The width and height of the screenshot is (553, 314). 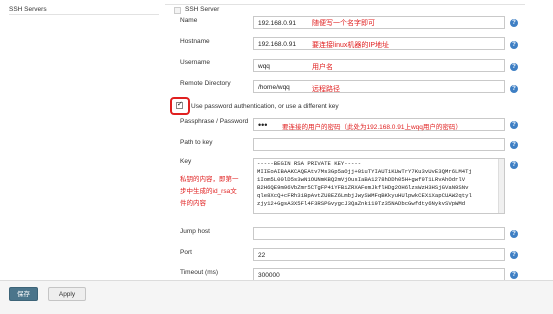 I want to click on save-button: 保存, so click(x=23, y=294).